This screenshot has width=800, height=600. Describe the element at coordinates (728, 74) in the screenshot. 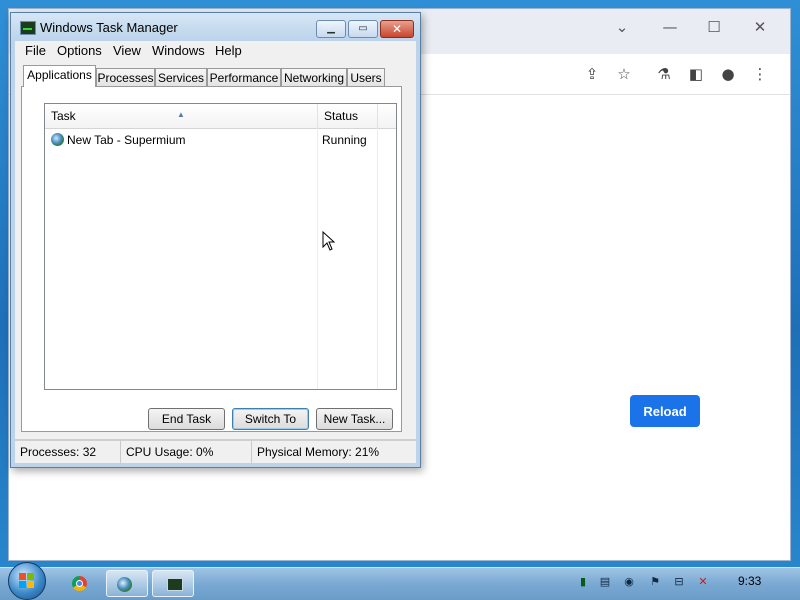

I see `profile-icon: ●` at that location.